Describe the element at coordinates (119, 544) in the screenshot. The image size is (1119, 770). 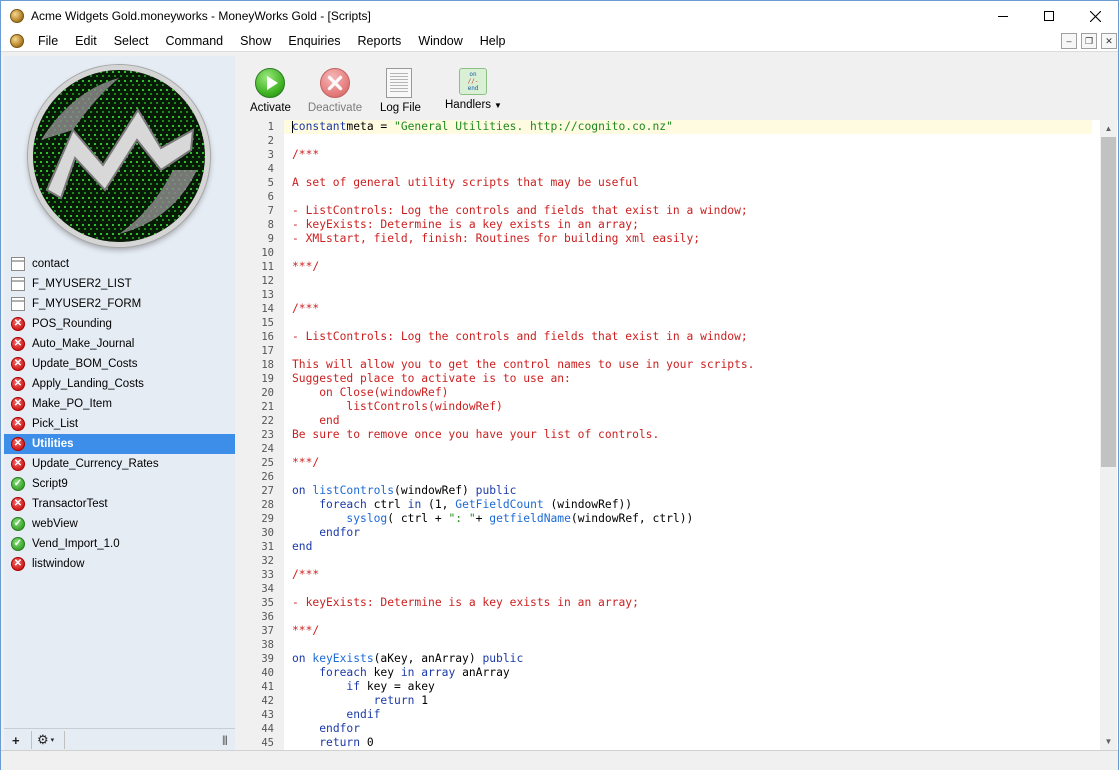
I see `script-list-item: ✓ Vend_Import_1.0` at that location.